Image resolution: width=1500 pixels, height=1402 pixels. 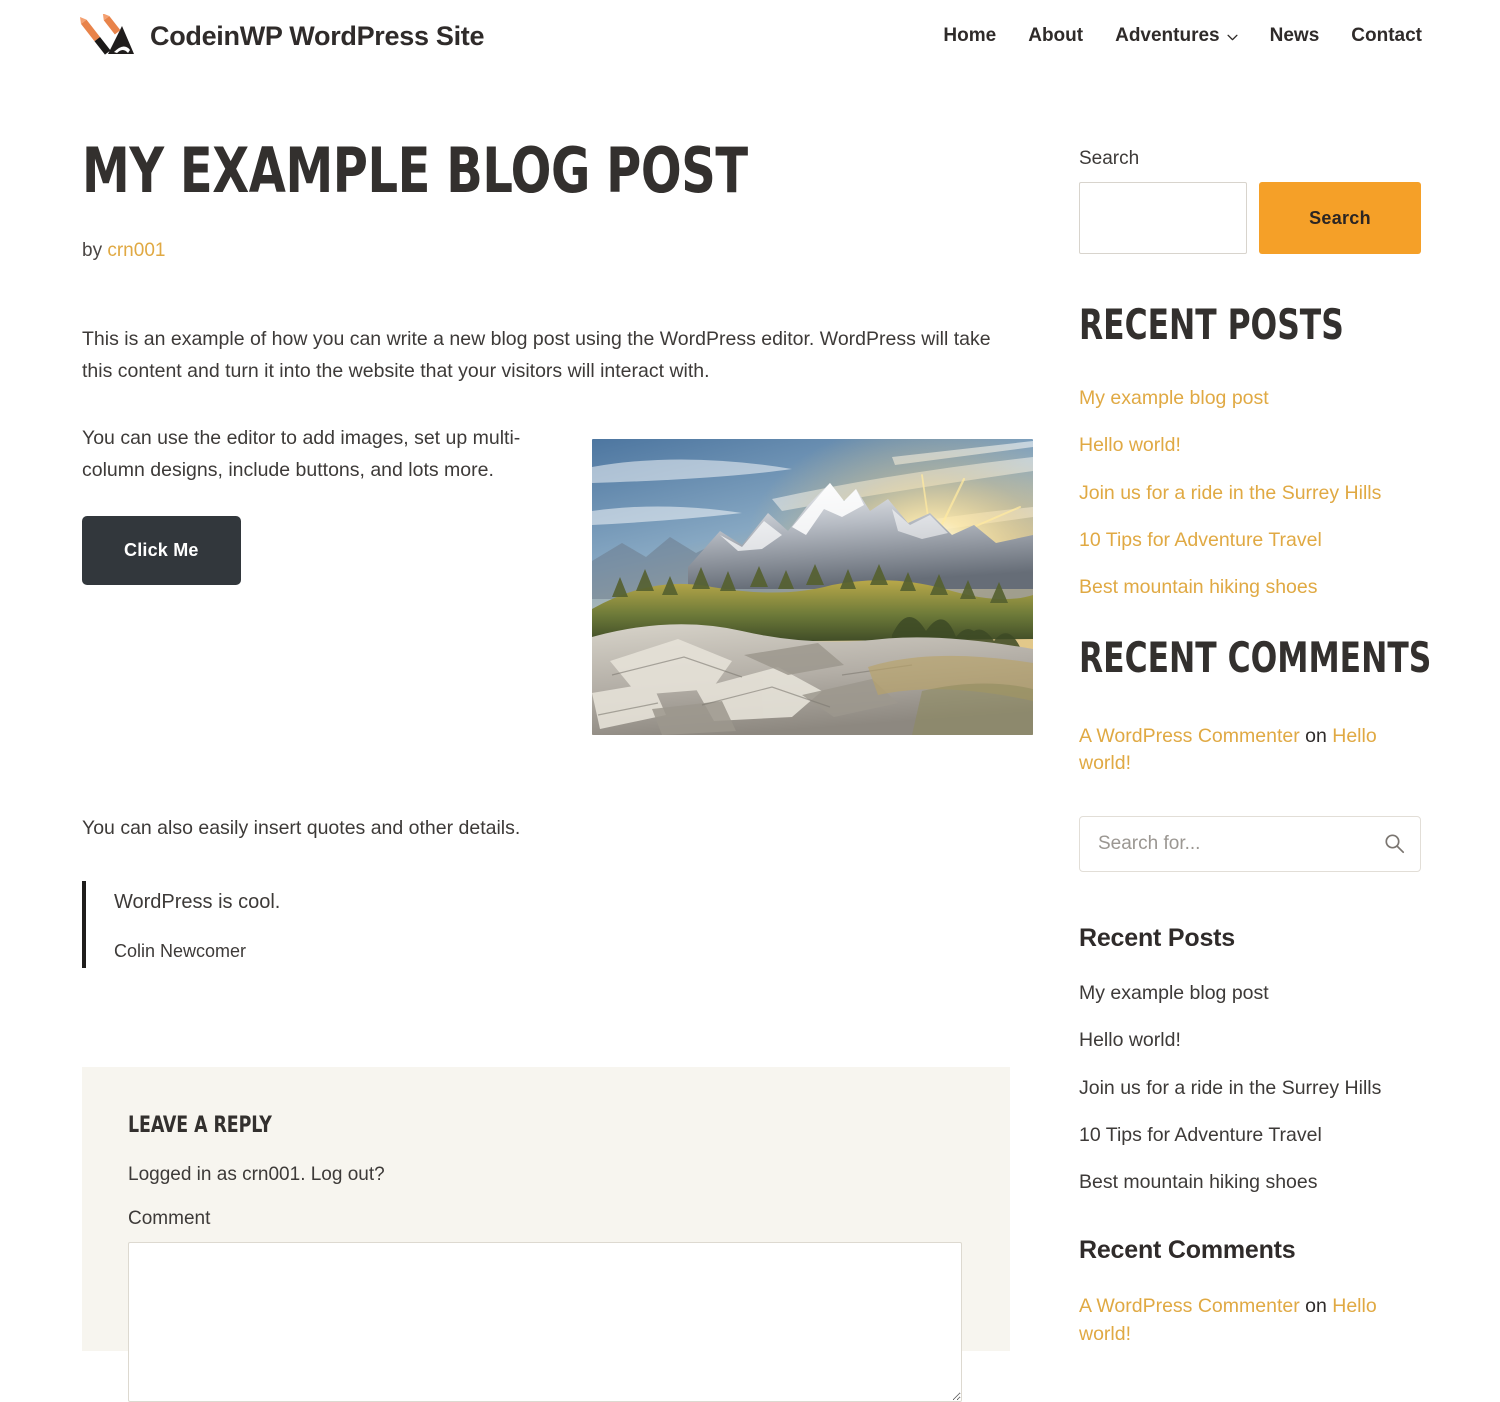 What do you see at coordinates (415, 170) in the screenshot?
I see `page-title: My example blog post` at bounding box center [415, 170].